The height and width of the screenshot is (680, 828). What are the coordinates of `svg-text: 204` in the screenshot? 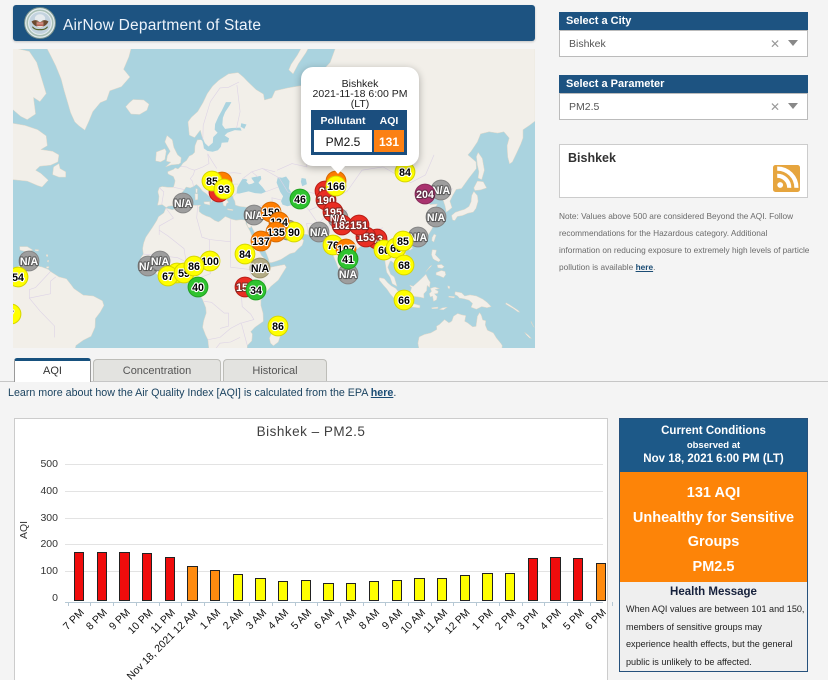 It's located at (425, 195).